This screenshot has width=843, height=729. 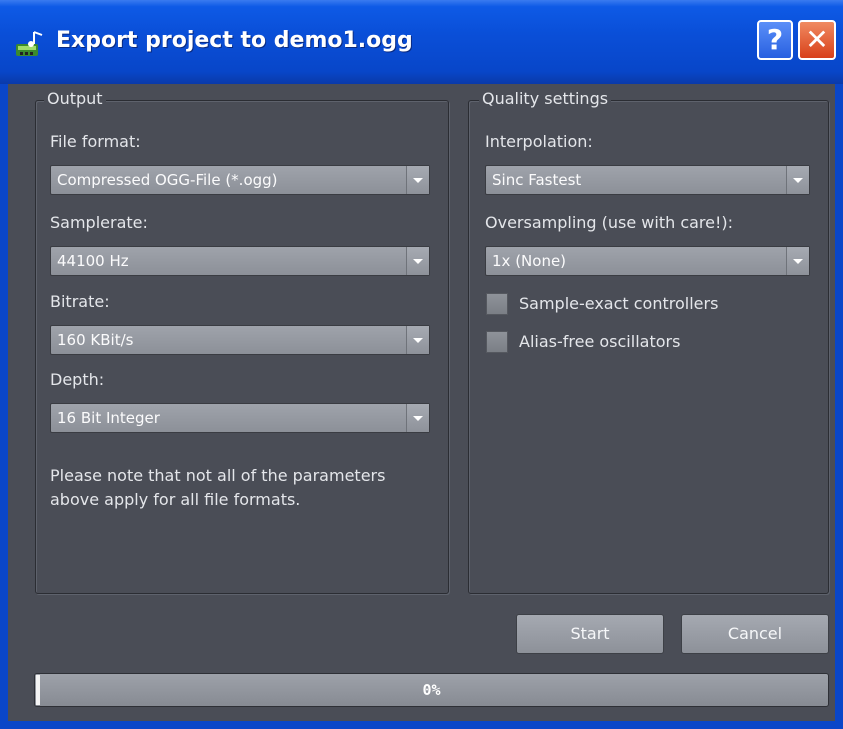 What do you see at coordinates (80, 301) in the screenshot?
I see `bitrate-label: Bitrate:` at bounding box center [80, 301].